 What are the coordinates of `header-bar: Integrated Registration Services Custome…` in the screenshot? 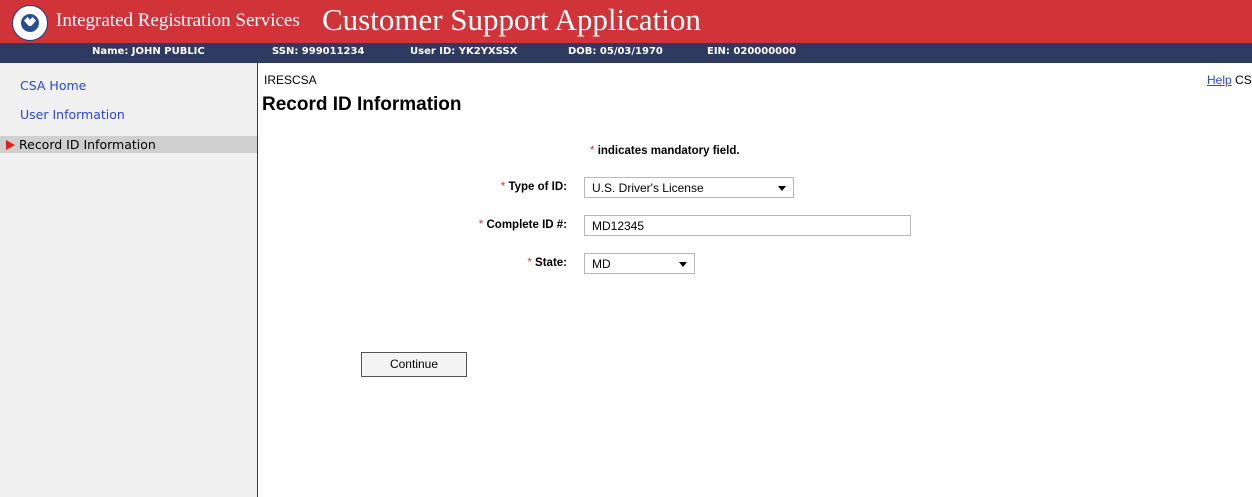 It's located at (626, 21).